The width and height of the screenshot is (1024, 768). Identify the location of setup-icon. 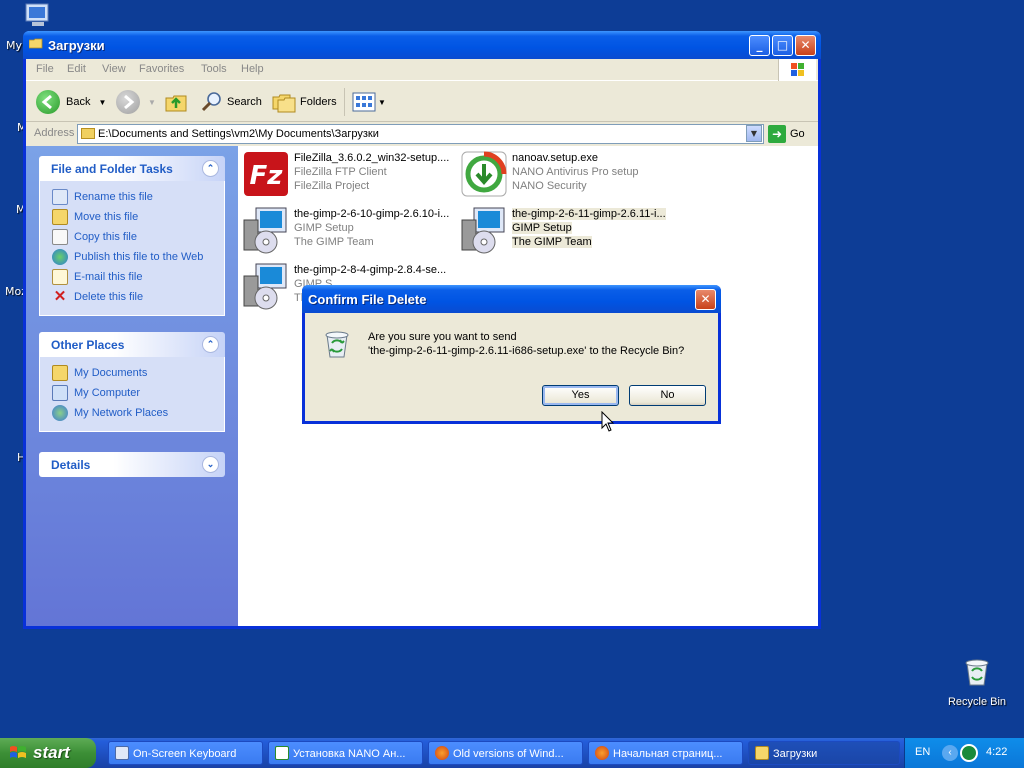
(282, 753).